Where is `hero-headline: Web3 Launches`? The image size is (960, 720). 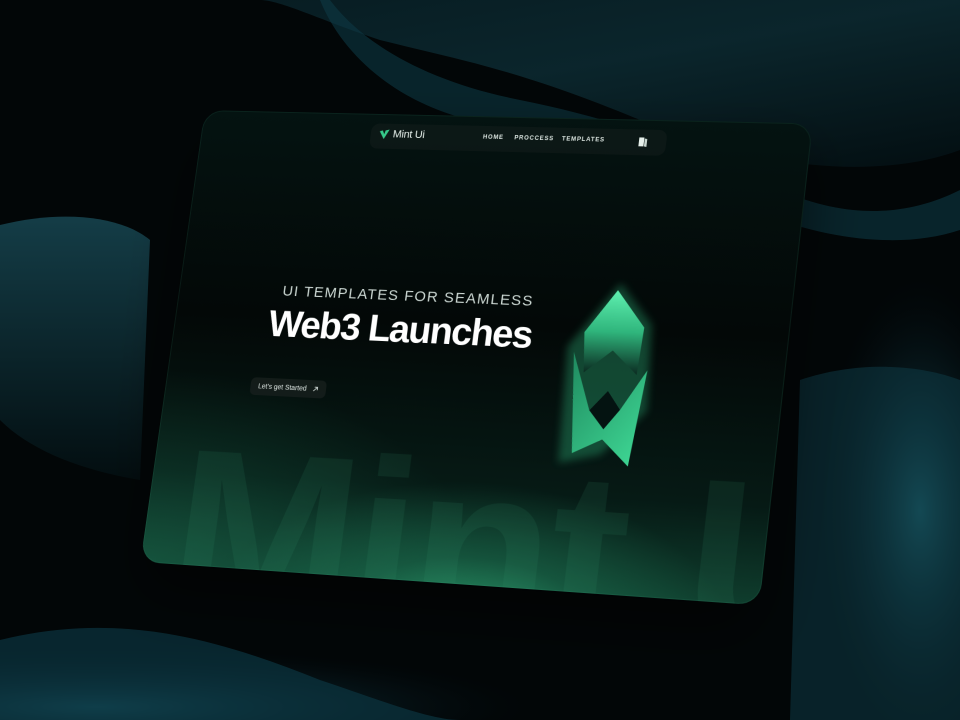
hero-headline: Web3 Launches is located at coordinates (400, 330).